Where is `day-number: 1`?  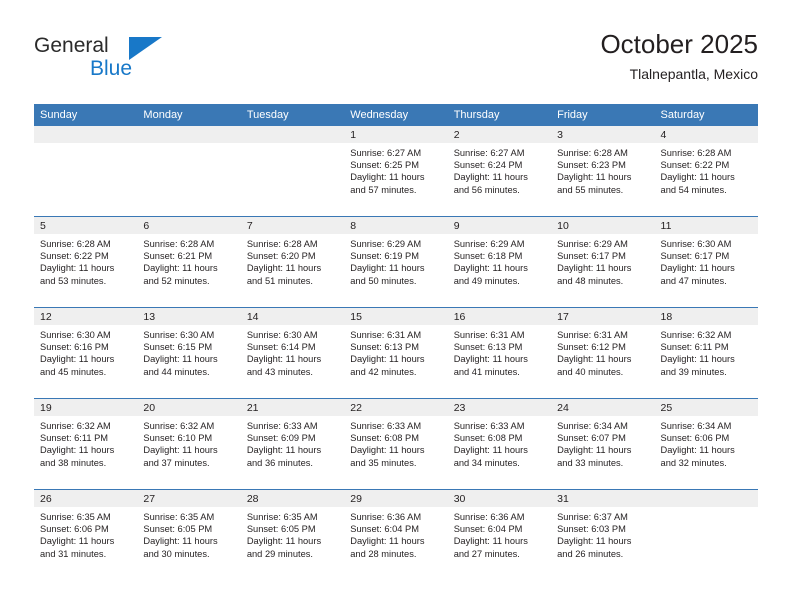 day-number: 1 is located at coordinates (396, 134).